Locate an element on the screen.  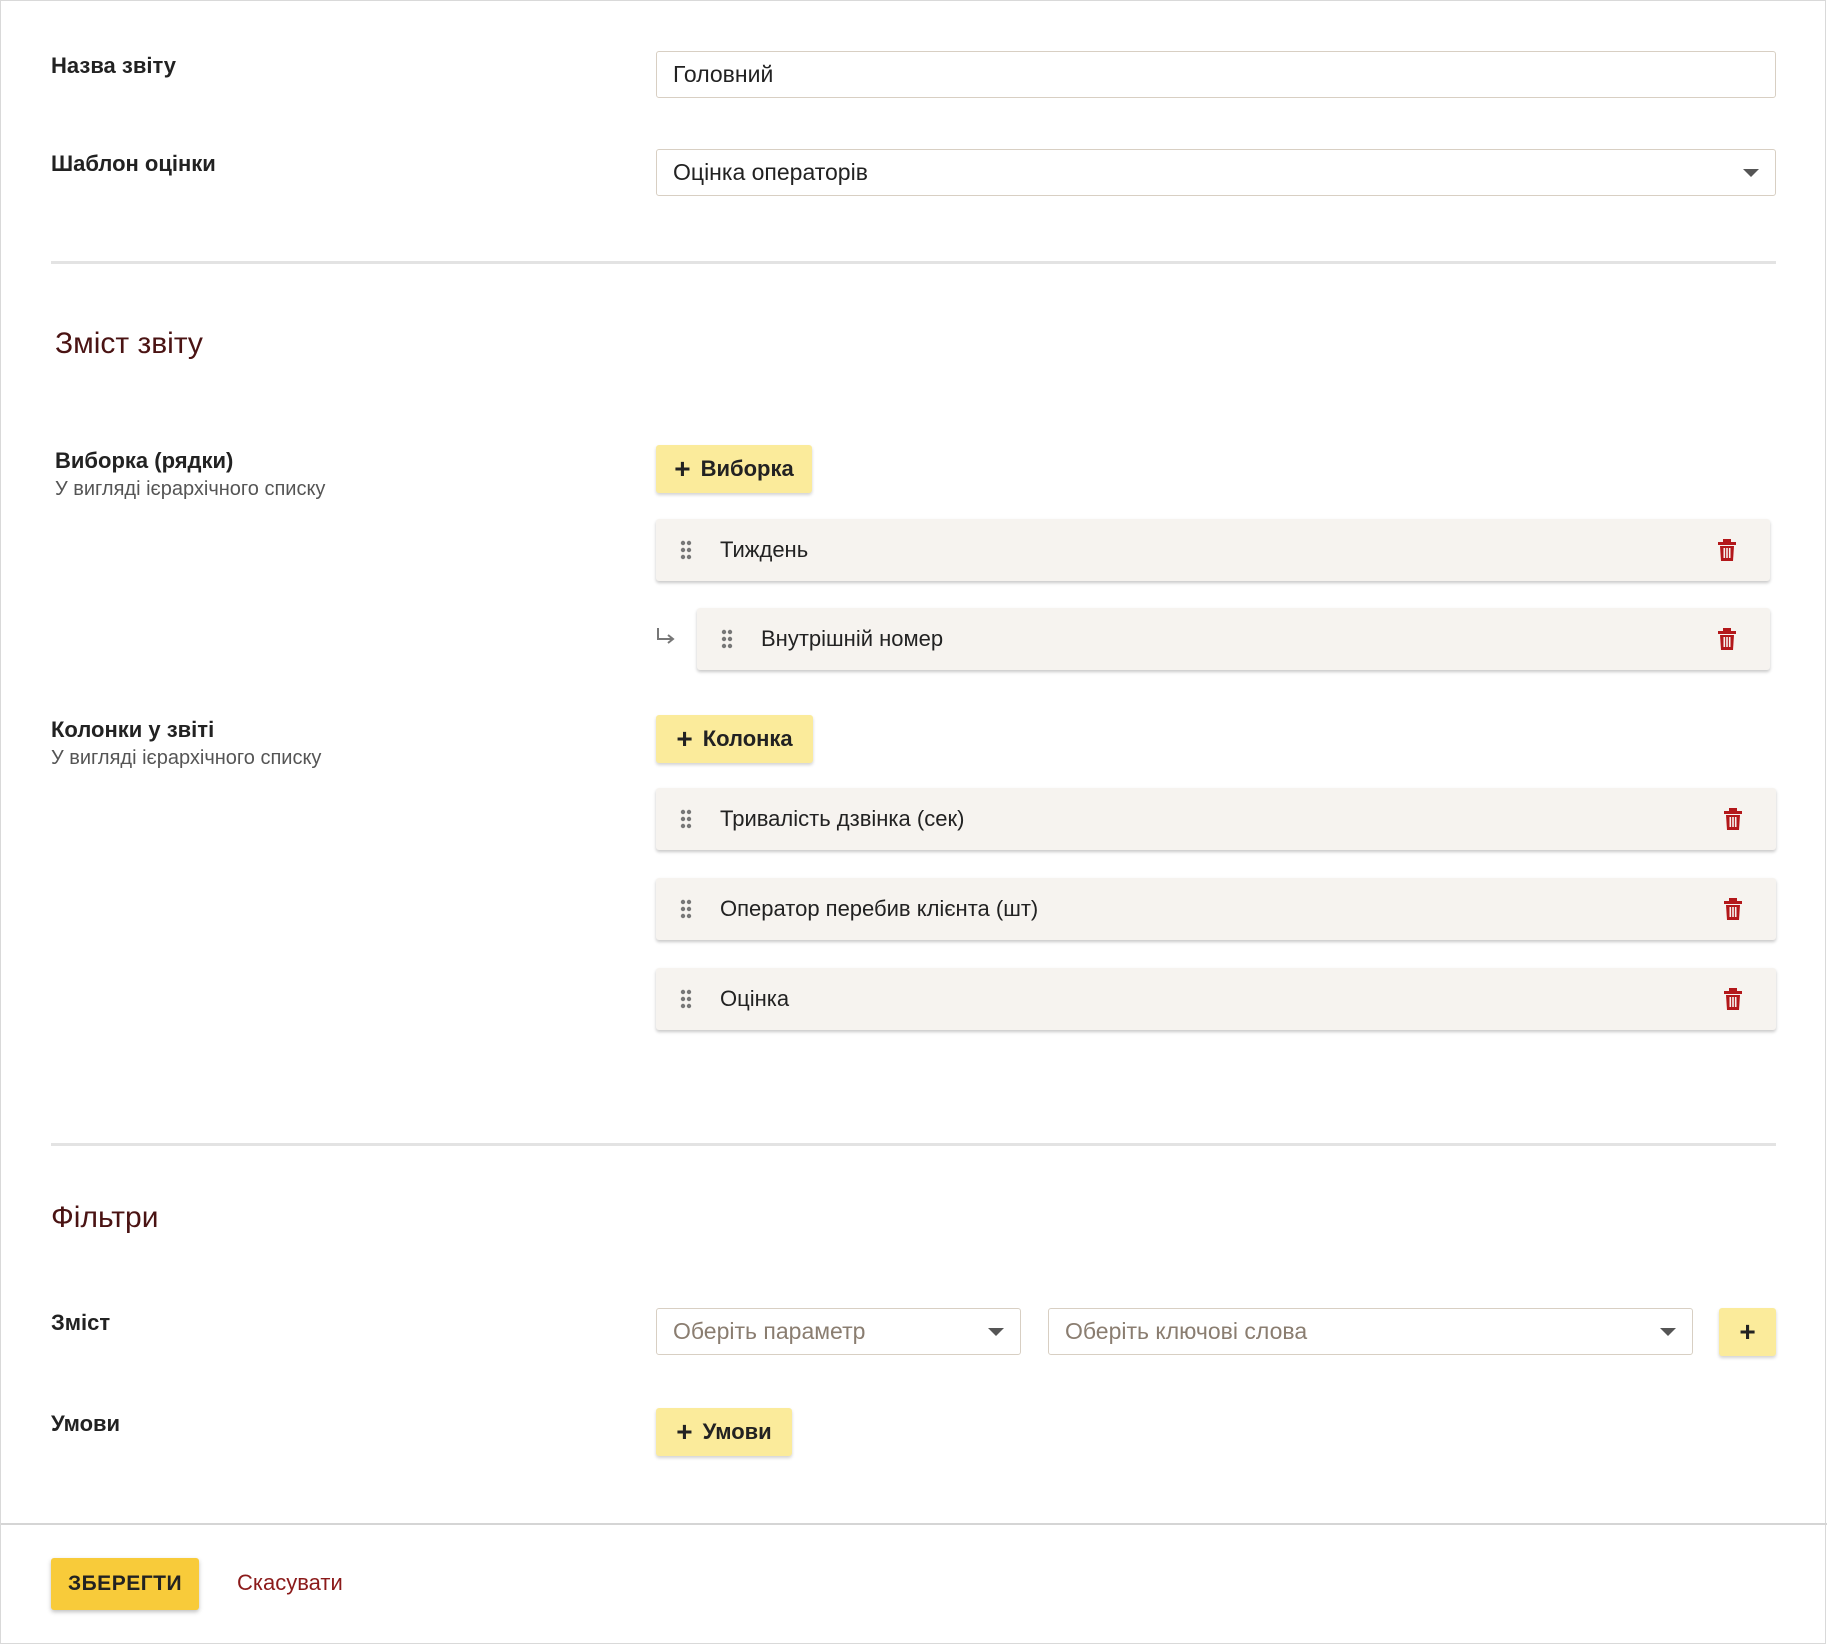
row-item-week: Тиждень is located at coordinates (1213, 550).